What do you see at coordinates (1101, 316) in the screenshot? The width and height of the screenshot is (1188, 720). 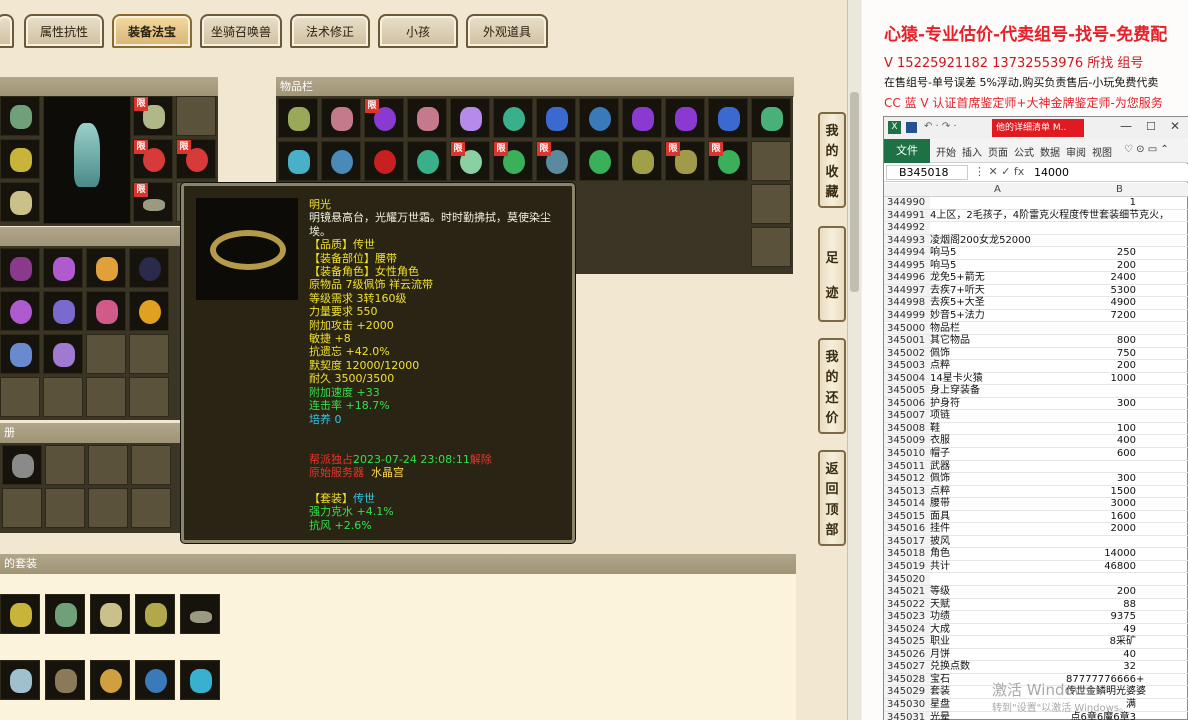 I see `cell-b: 7200` at bounding box center [1101, 316].